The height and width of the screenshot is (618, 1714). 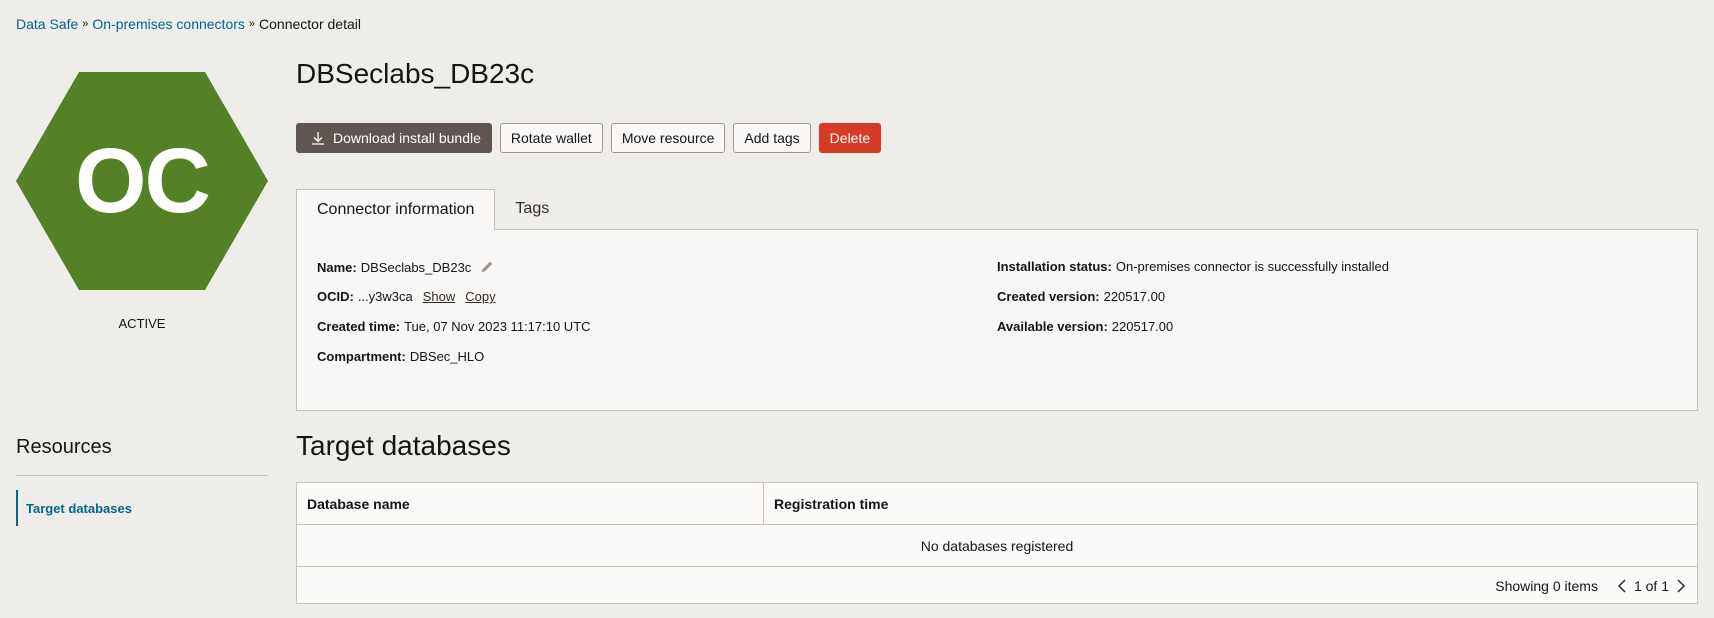 I want to click on pagination-label: 1 of 1, so click(x=1651, y=586).